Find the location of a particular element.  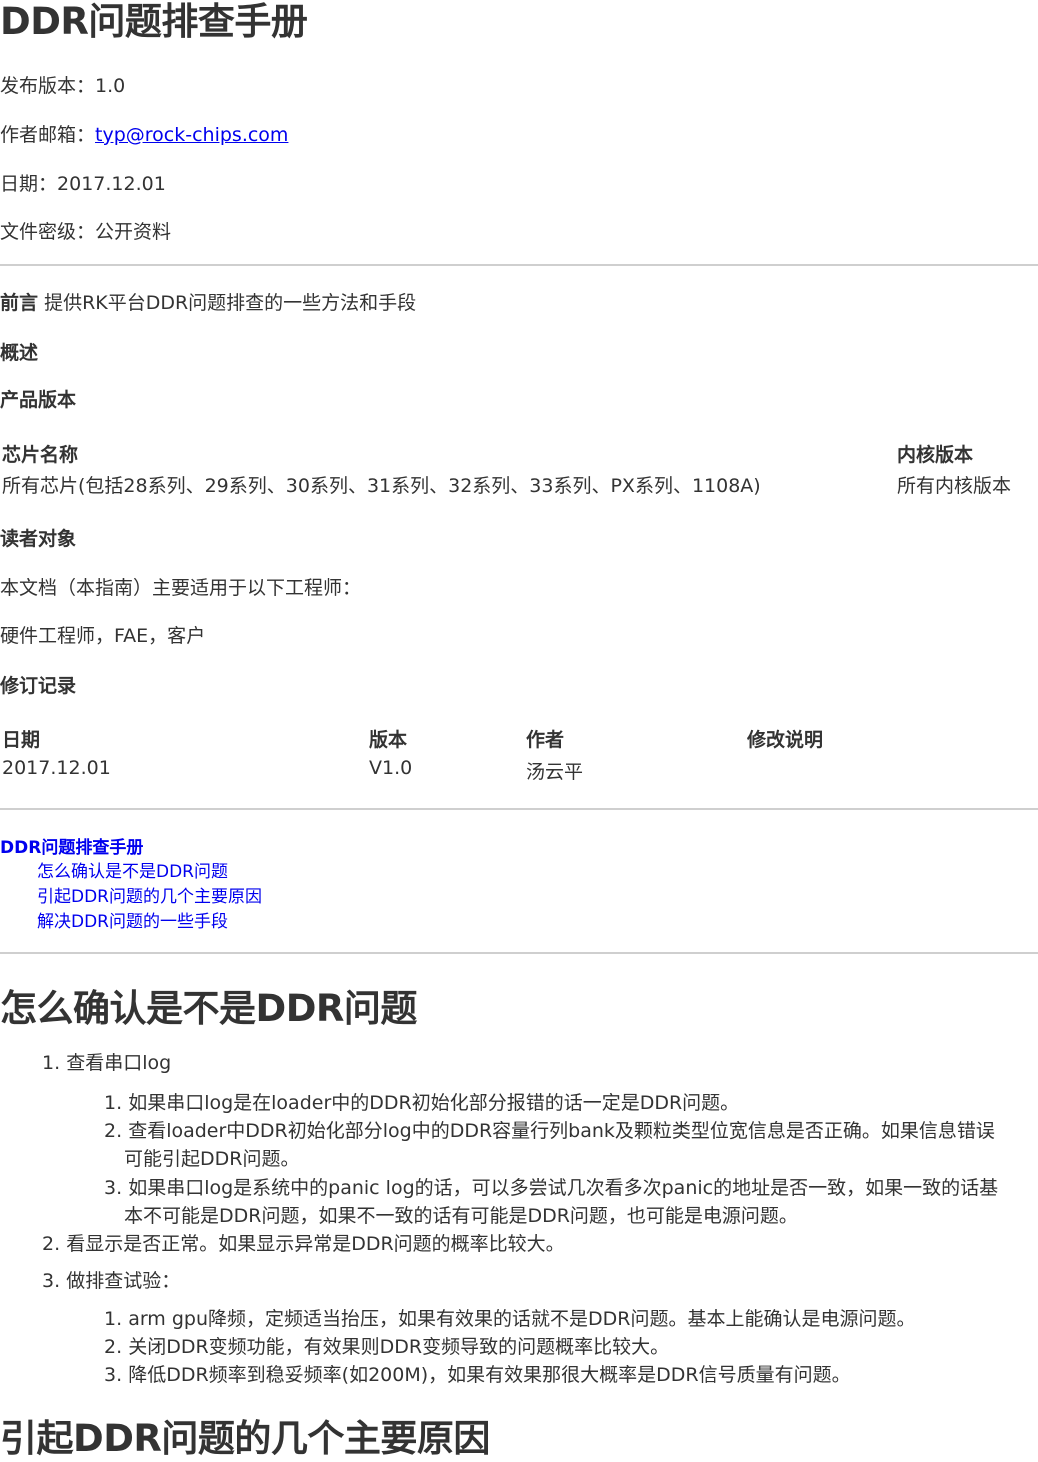

document-date: 日期：2017.12.01 is located at coordinates (83, 182).